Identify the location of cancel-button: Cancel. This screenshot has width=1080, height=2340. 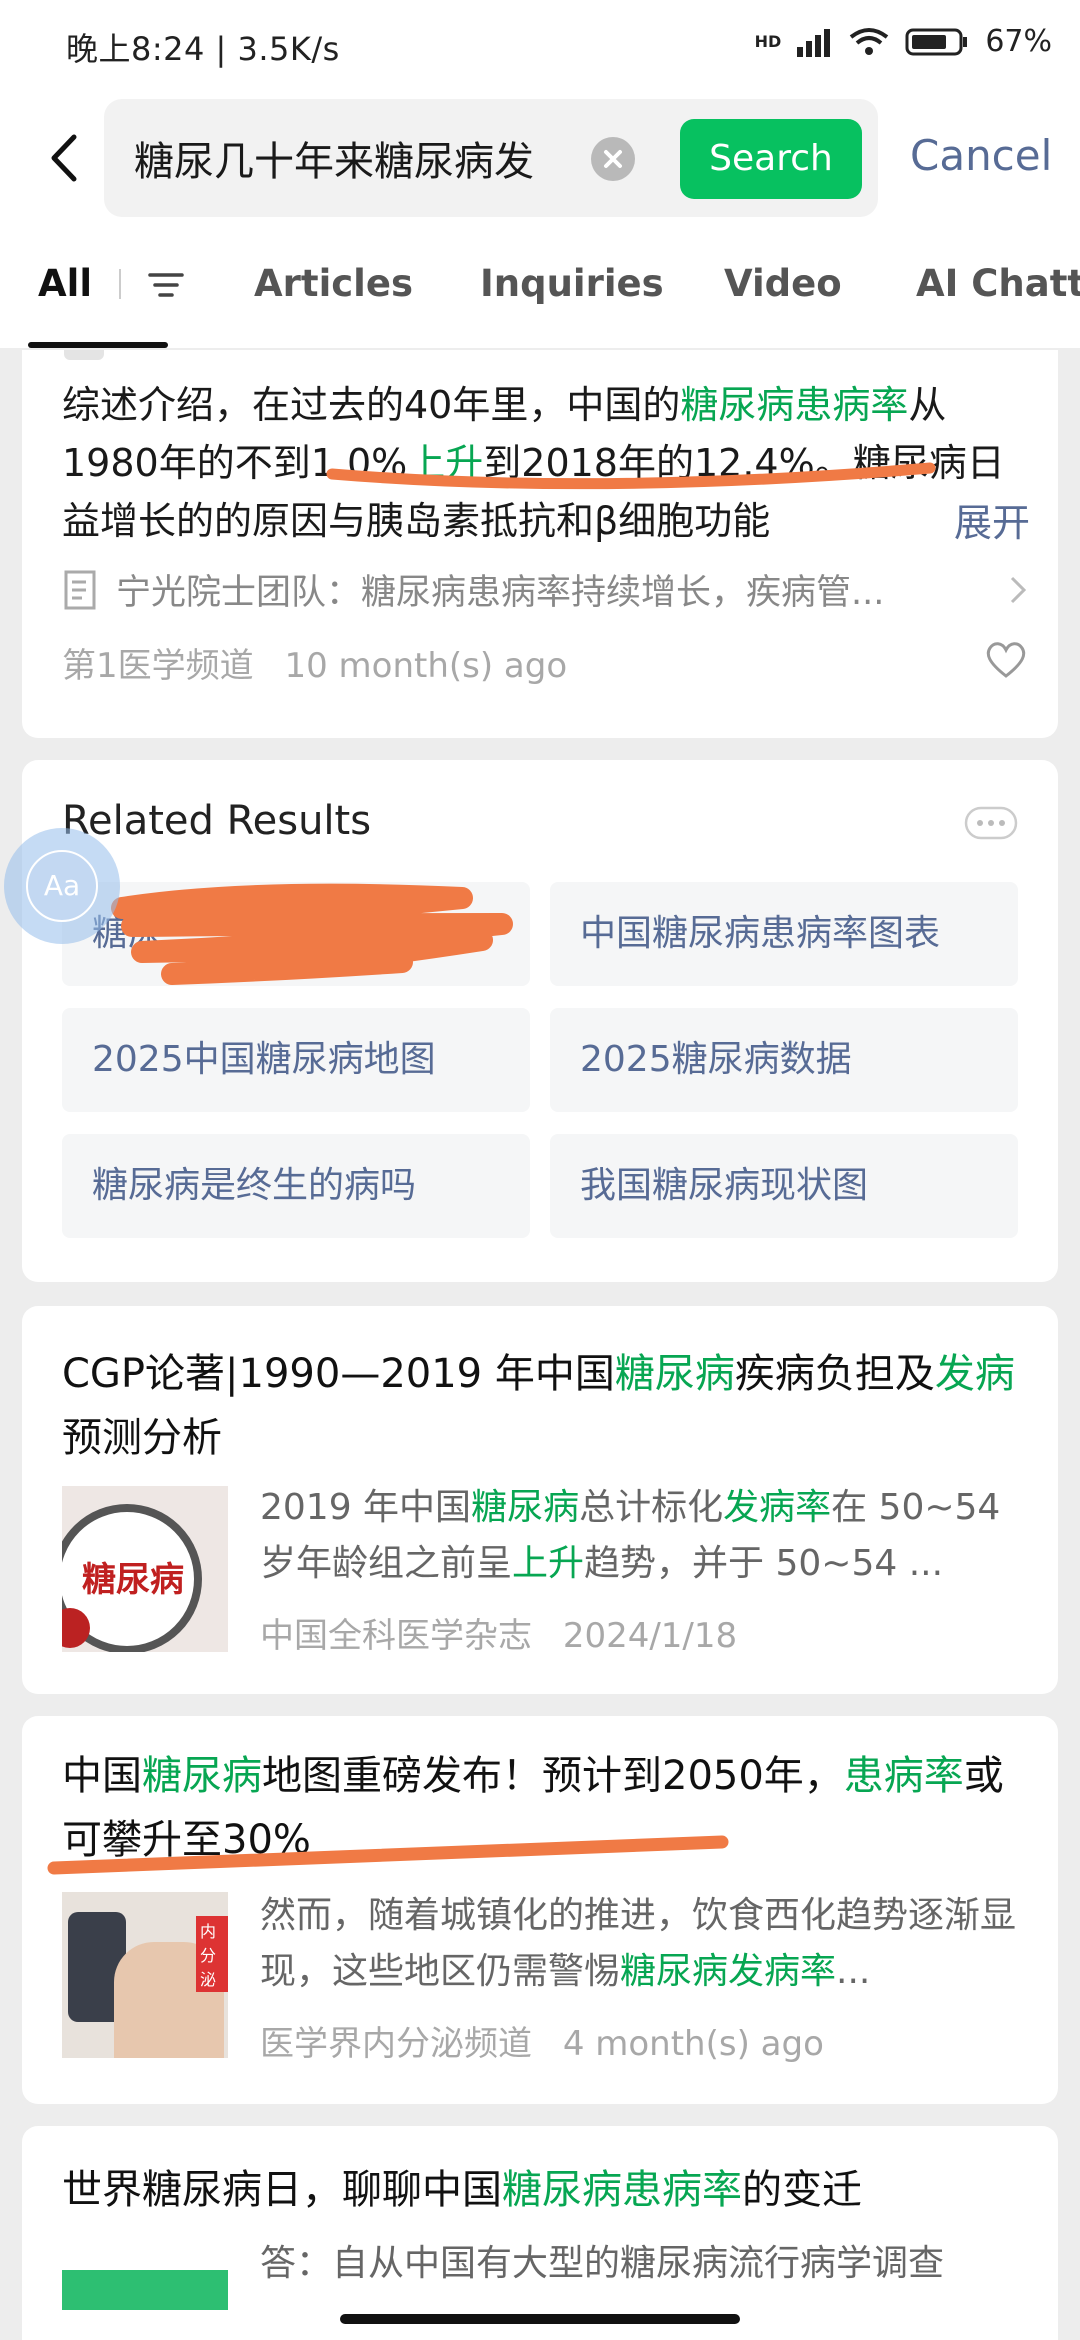
(981, 155).